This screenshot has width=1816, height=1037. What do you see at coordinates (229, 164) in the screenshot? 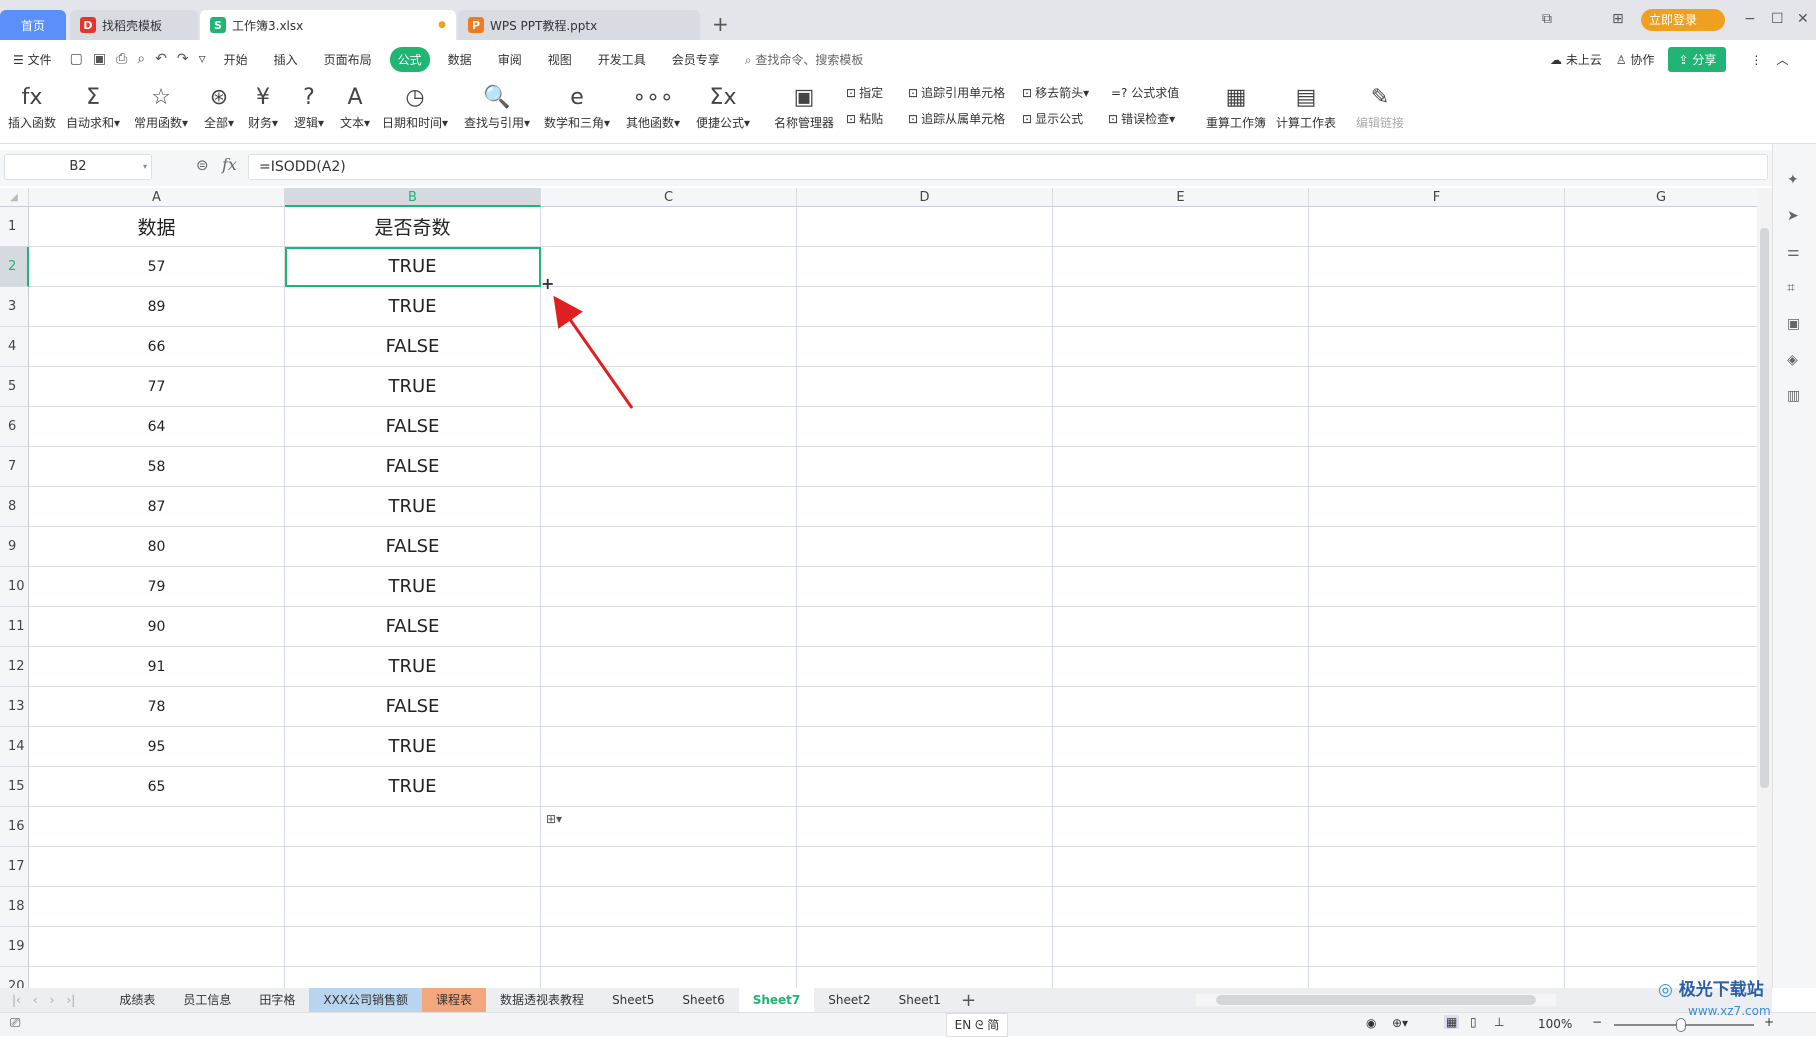
I see `fx-icon: fx` at bounding box center [229, 164].